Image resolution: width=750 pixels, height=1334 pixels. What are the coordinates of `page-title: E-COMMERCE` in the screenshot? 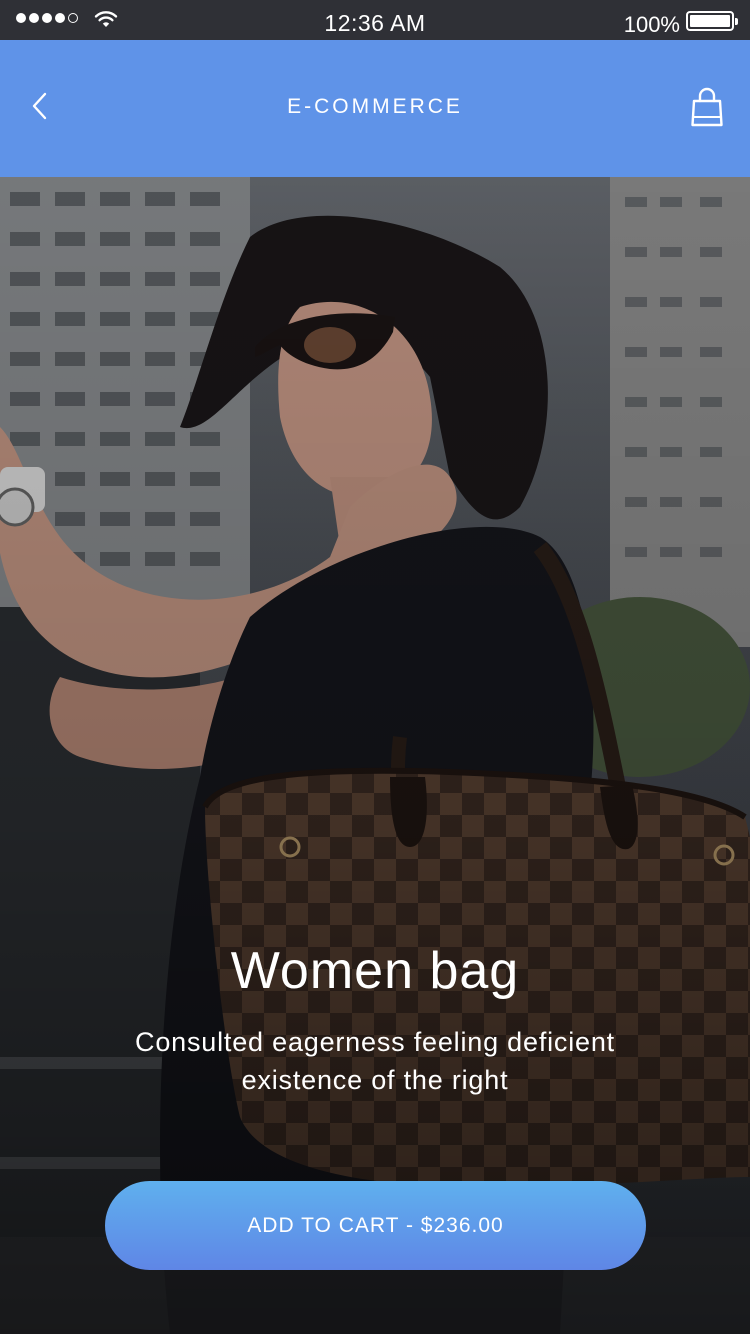 It's located at (375, 106).